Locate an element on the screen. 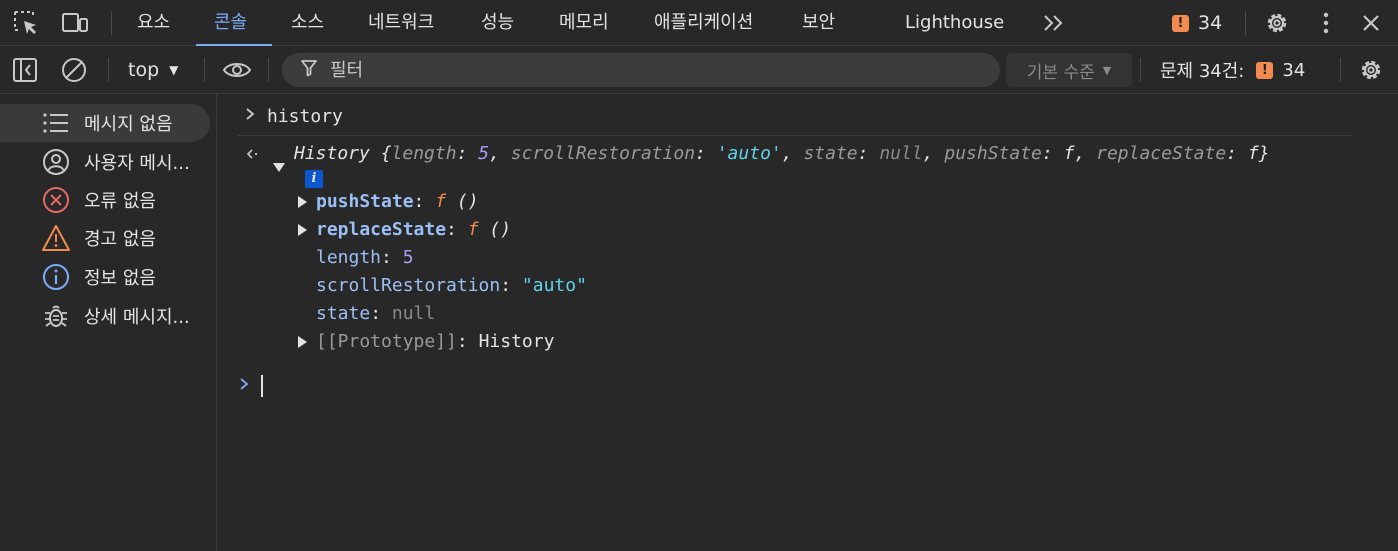  issues-label: 문제 34건: is located at coordinates (1202, 71).